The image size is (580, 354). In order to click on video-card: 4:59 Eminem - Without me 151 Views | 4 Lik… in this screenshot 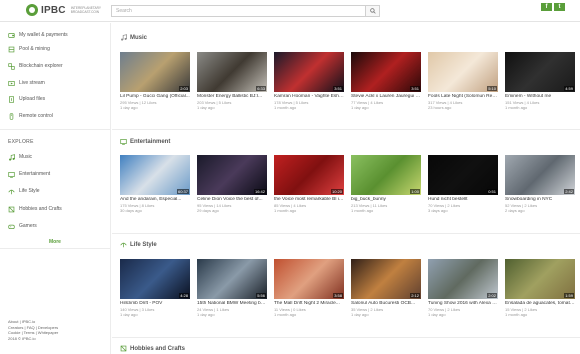, I will do `click(540, 81)`.